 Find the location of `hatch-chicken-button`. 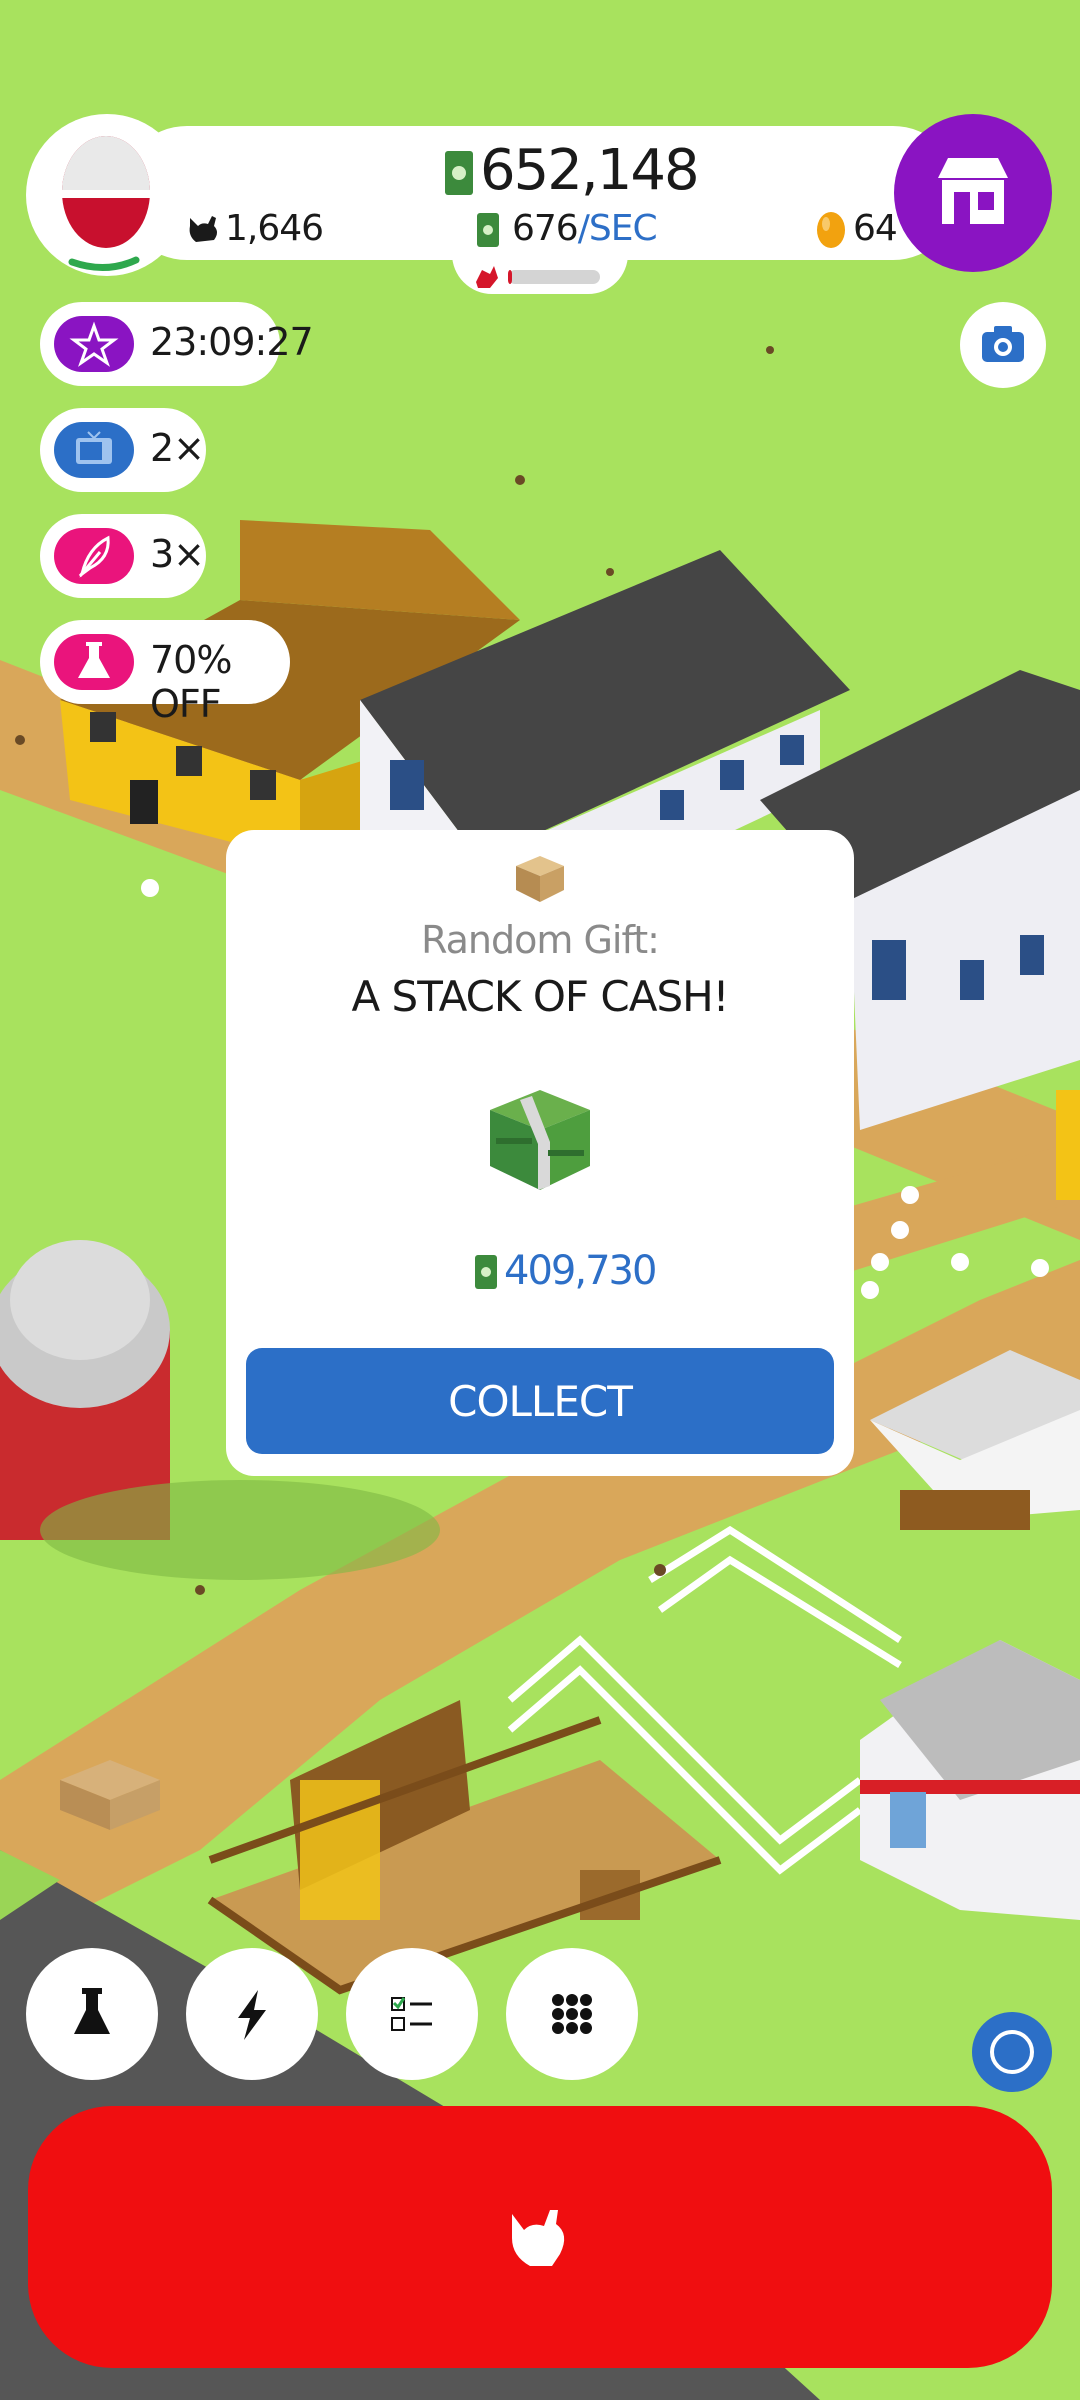

hatch-chicken-button is located at coordinates (540, 2237).